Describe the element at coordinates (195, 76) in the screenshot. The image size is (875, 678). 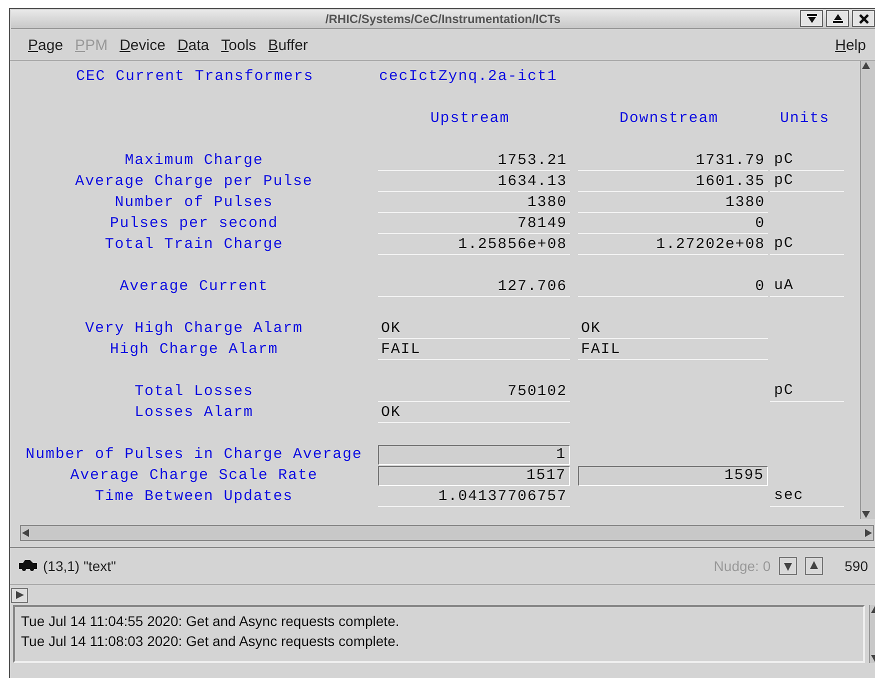
I see `panel-title: CEC Current Transformers` at that location.